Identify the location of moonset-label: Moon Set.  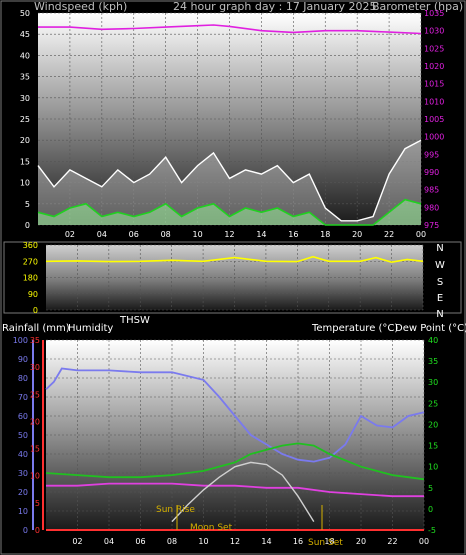
(211, 528).